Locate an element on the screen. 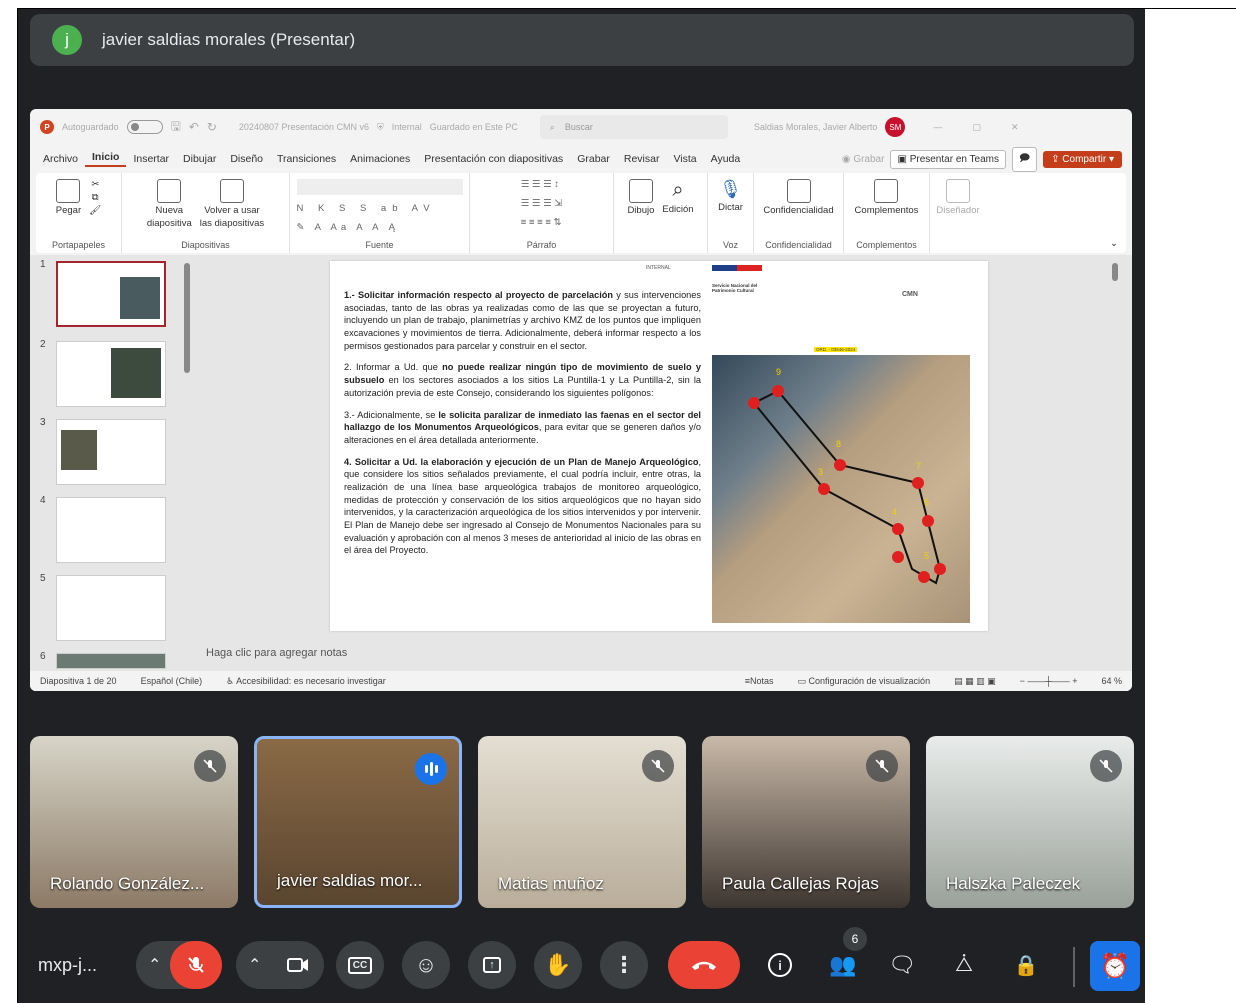 This screenshot has width=1236, height=1003. menu-insertar: Insertar is located at coordinates (151, 159).